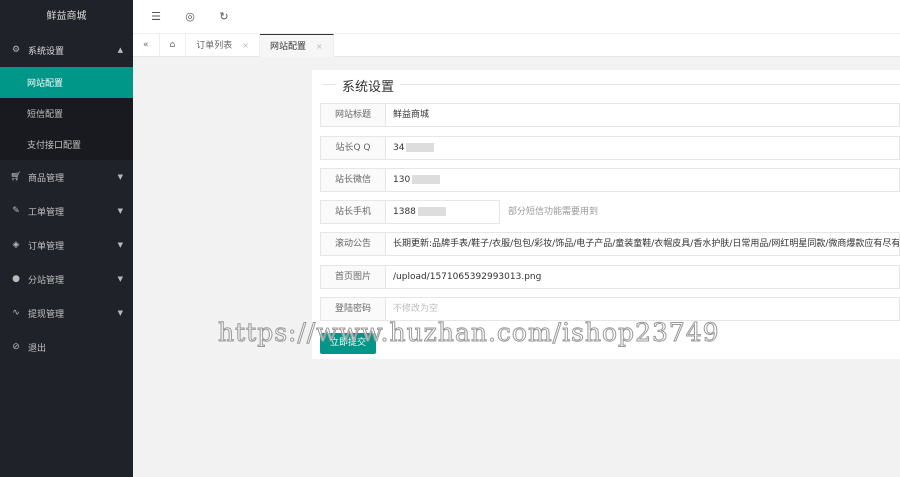  I want to click on row-wechat: 站长微信 130, so click(610, 180).